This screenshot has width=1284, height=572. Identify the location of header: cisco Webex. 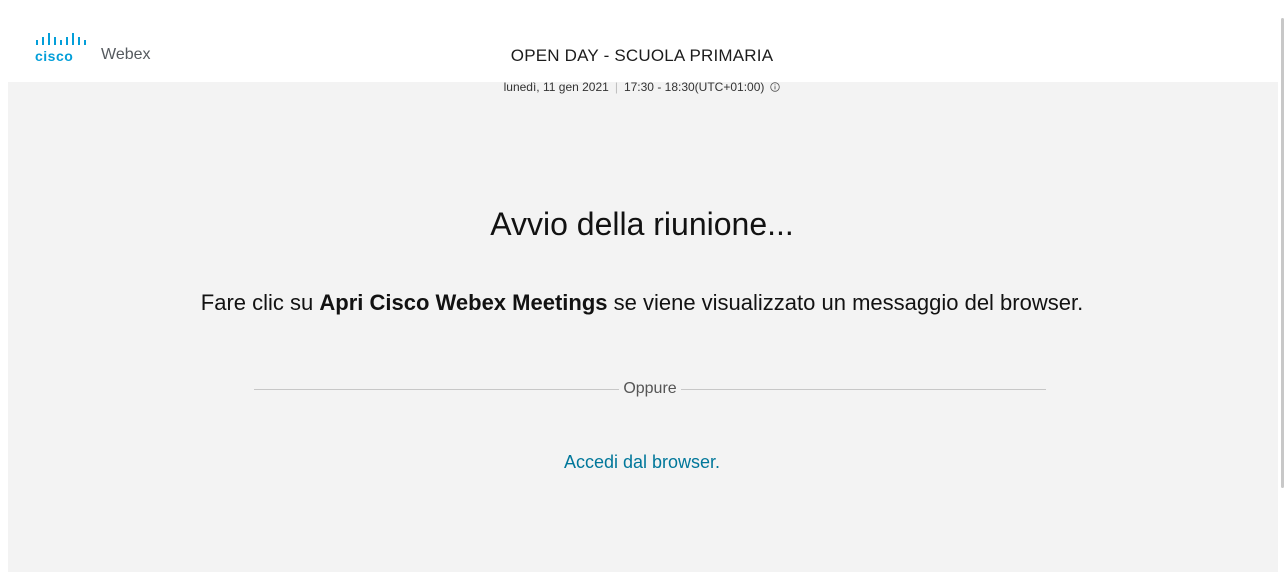
(639, 41).